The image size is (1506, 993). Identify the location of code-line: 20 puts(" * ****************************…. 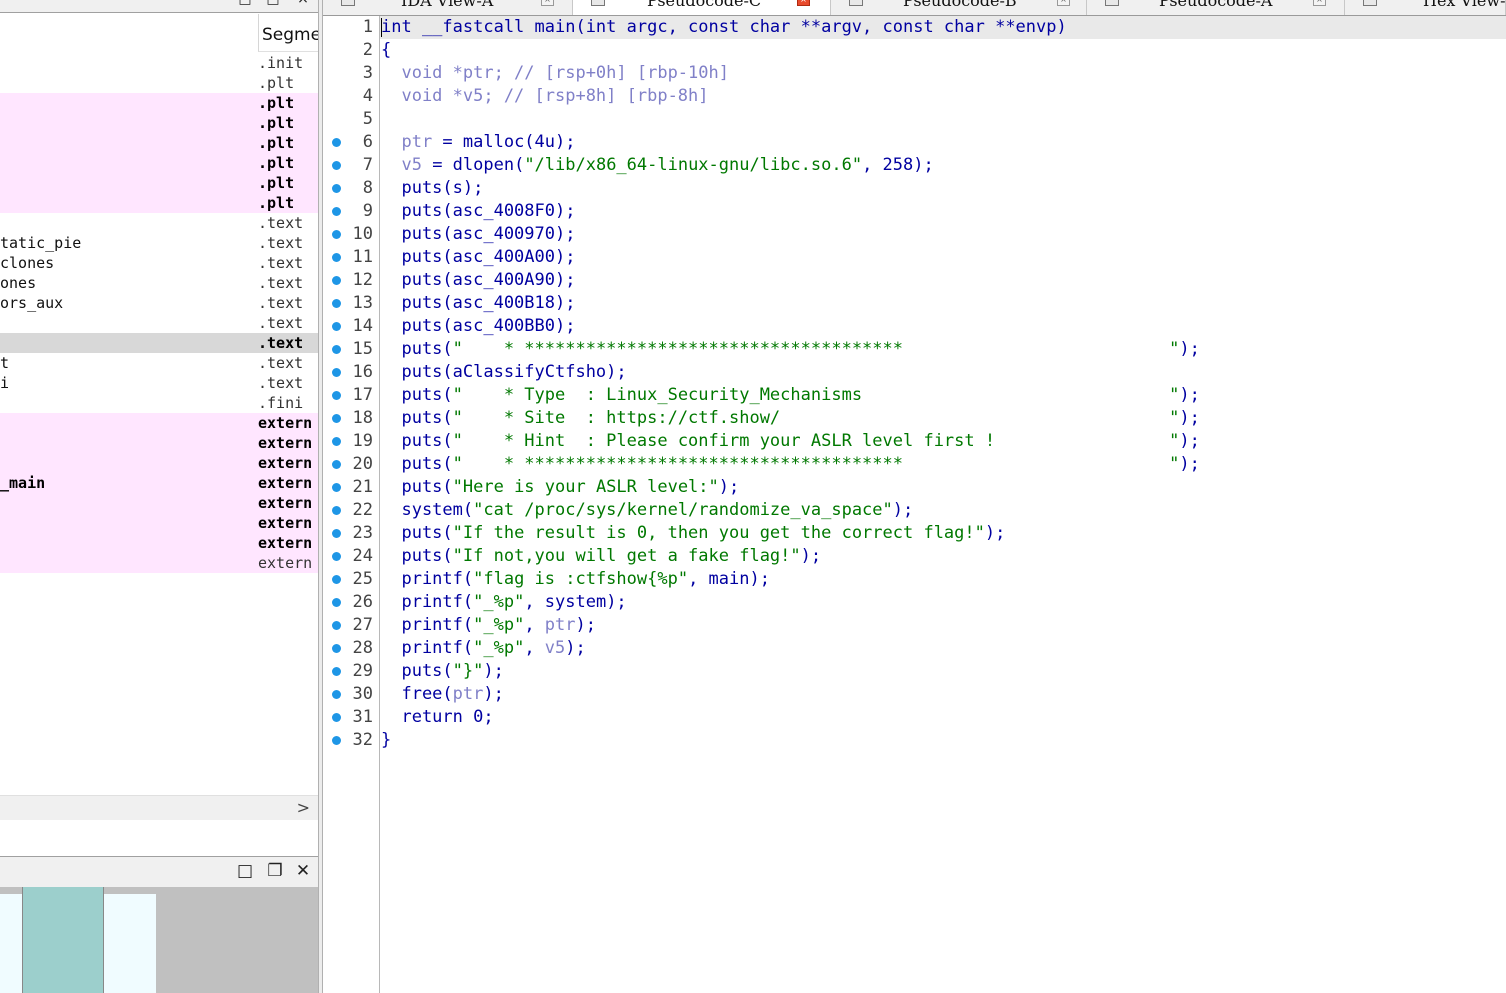
(914, 464).